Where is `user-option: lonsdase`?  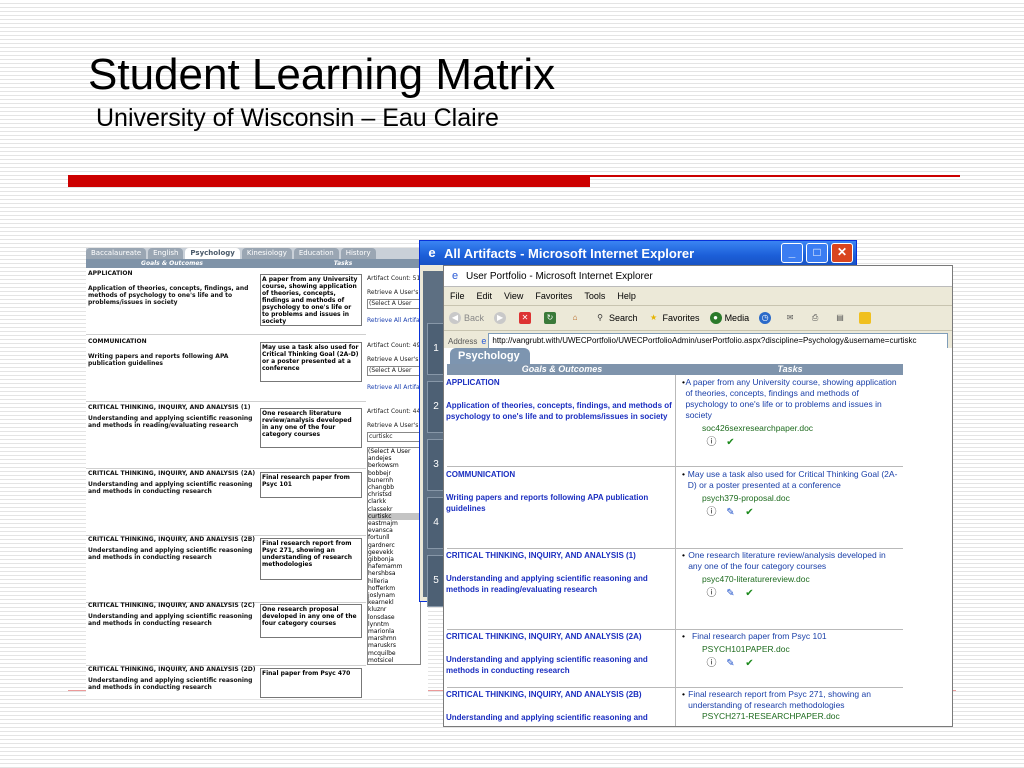
user-option: lonsdase is located at coordinates (394, 617).